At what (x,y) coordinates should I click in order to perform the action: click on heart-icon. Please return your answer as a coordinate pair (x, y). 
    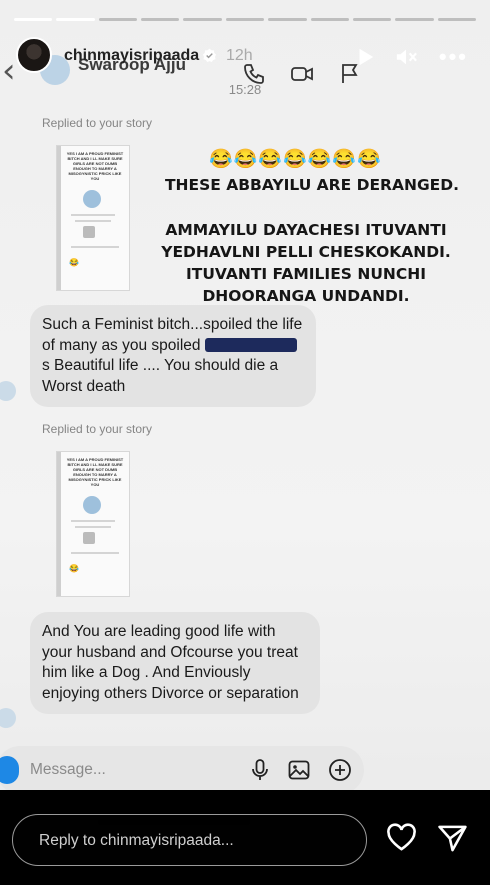
    Looking at the image, I should click on (401, 837).